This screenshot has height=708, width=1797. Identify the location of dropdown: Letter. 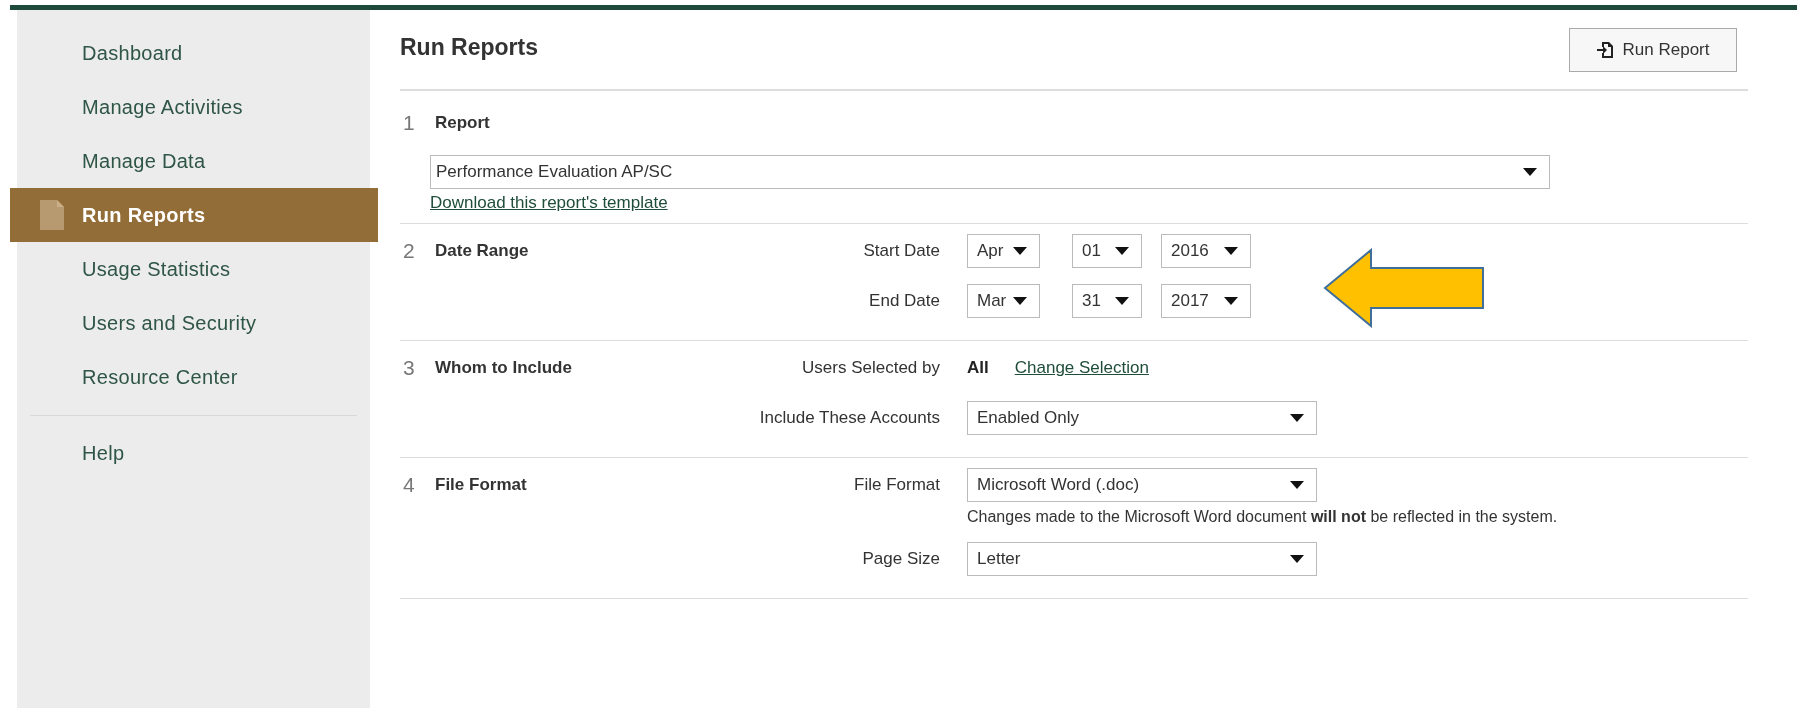
(1142, 559).